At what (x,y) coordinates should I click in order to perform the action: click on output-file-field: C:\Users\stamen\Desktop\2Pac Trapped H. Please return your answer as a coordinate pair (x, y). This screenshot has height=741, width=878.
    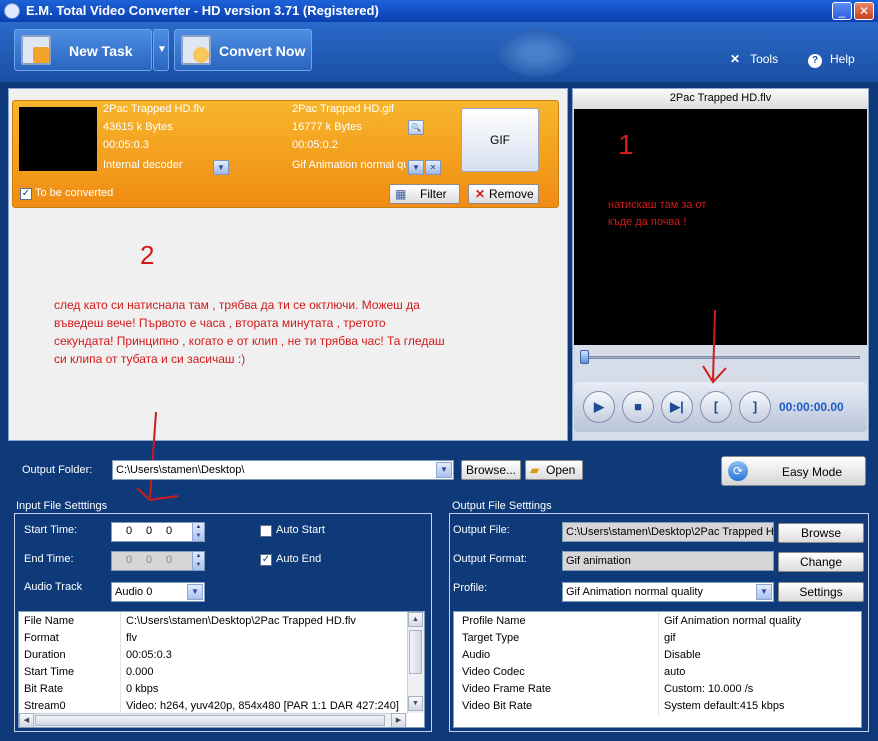
    Looking at the image, I should click on (668, 532).